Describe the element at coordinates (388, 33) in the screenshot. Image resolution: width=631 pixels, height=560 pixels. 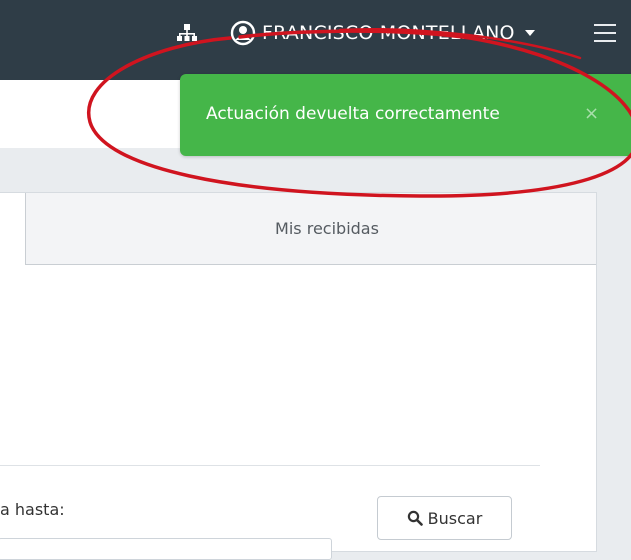
I see `user-name: FRANCISCO MONTELLANO` at that location.